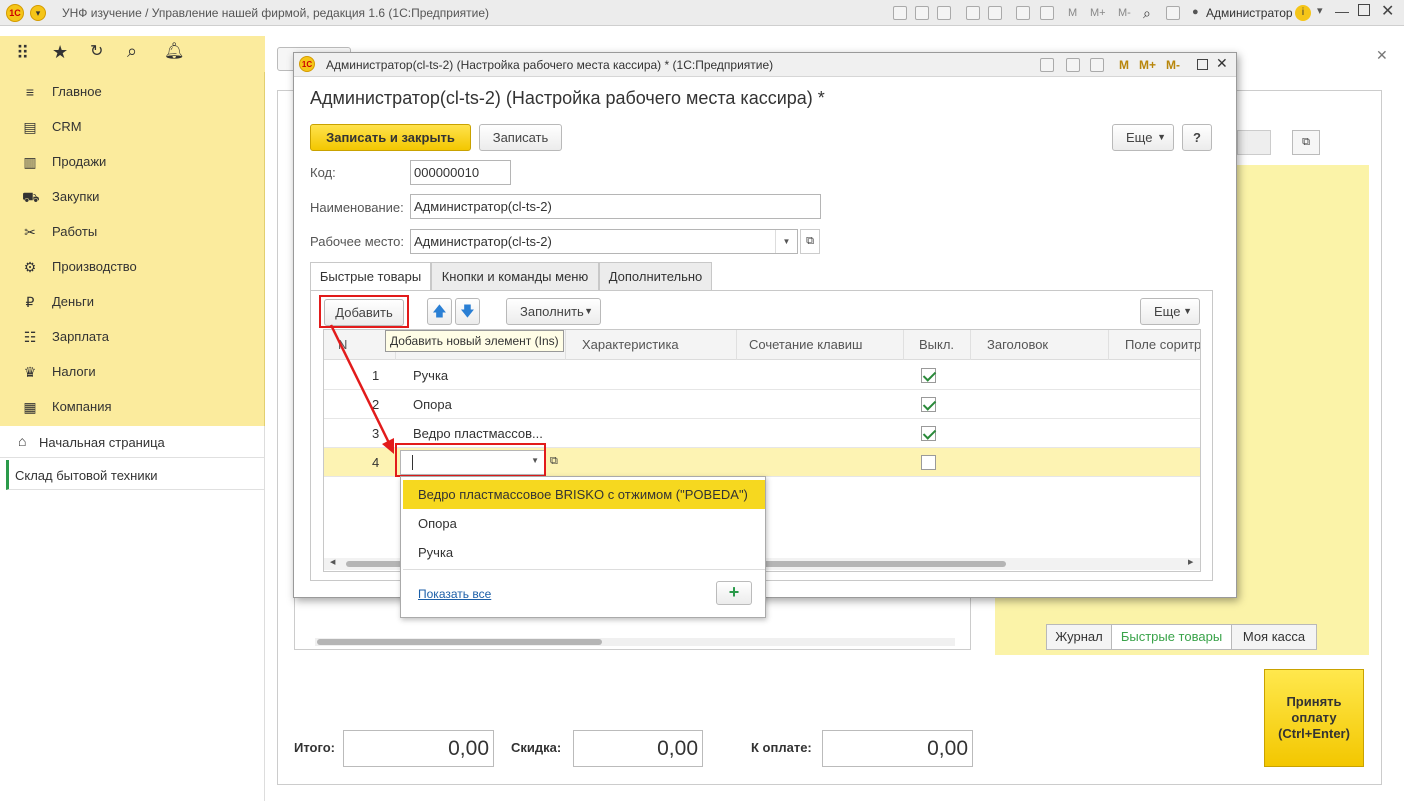 Image resolution: width=1404 pixels, height=801 pixels. Describe the element at coordinates (1274, 637) in the screenshot. I see `tab-my-cashbox: Моя касса` at that location.